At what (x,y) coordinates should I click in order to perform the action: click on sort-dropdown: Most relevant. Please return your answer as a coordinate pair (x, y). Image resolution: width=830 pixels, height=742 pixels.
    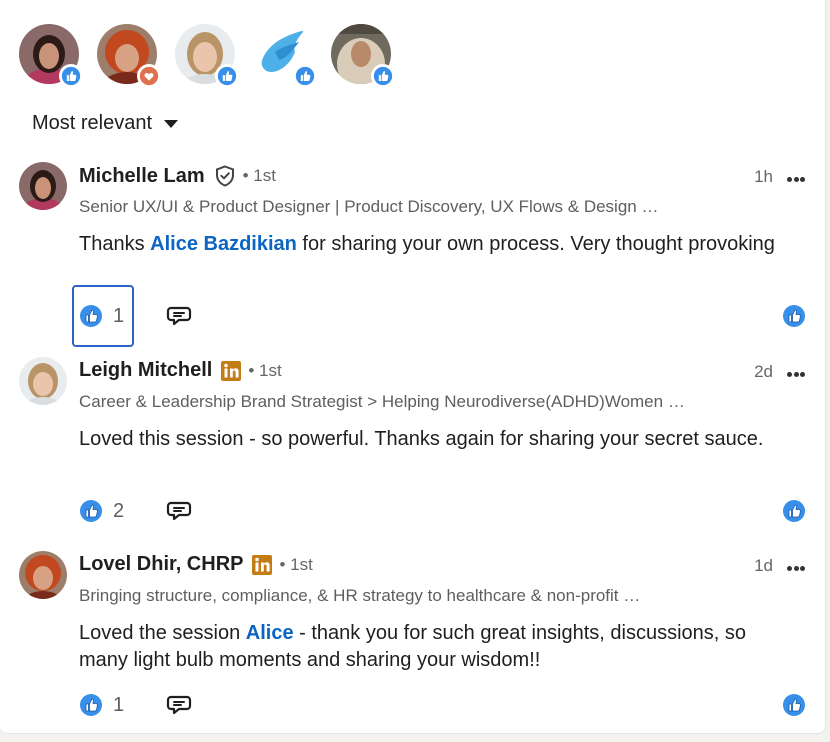
    Looking at the image, I should click on (105, 123).